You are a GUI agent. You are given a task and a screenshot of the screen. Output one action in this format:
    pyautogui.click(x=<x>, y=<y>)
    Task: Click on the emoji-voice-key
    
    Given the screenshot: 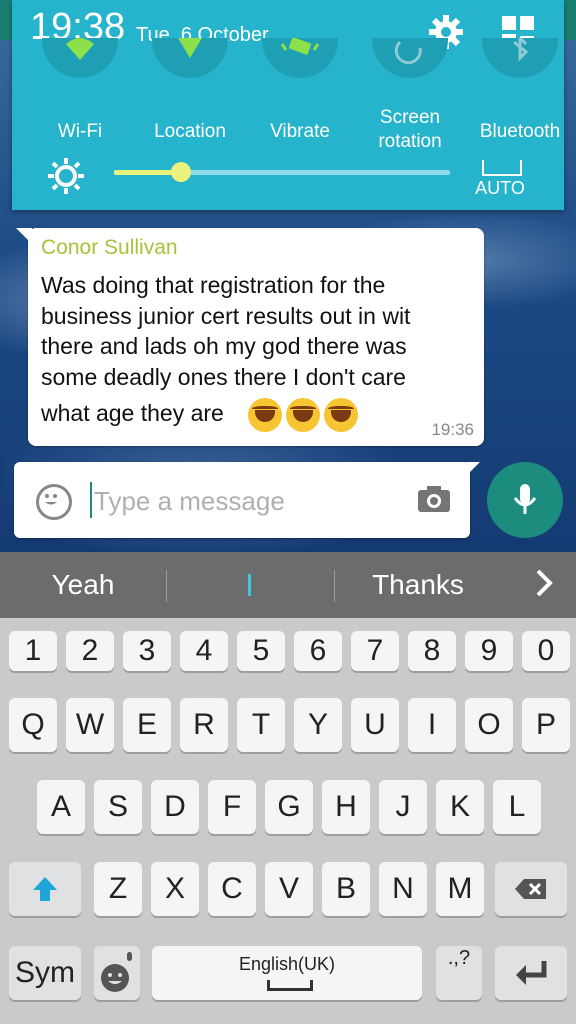 What is the action you would take?
    pyautogui.click(x=117, y=973)
    